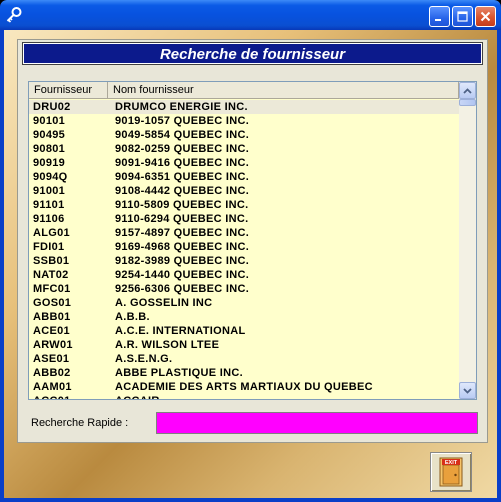 The image size is (501, 502). What do you see at coordinates (467, 102) in the screenshot?
I see `scroll-thumb` at bounding box center [467, 102].